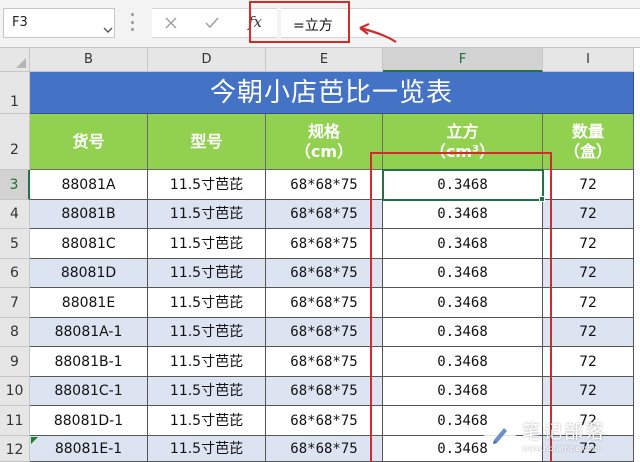 Image resolution: width=640 pixels, height=462 pixels. Describe the element at coordinates (15, 273) in the screenshot. I see `row-header-6: 6` at that location.